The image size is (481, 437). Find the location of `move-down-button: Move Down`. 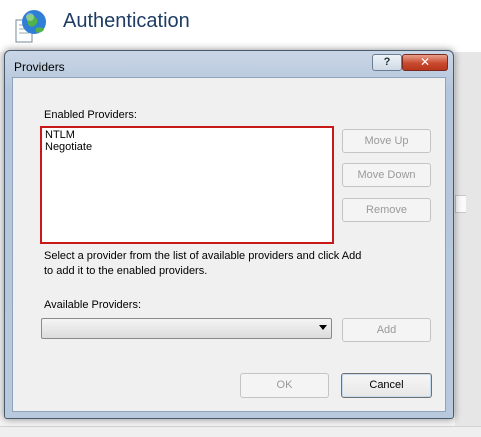

move-down-button: Move Down is located at coordinates (386, 175).